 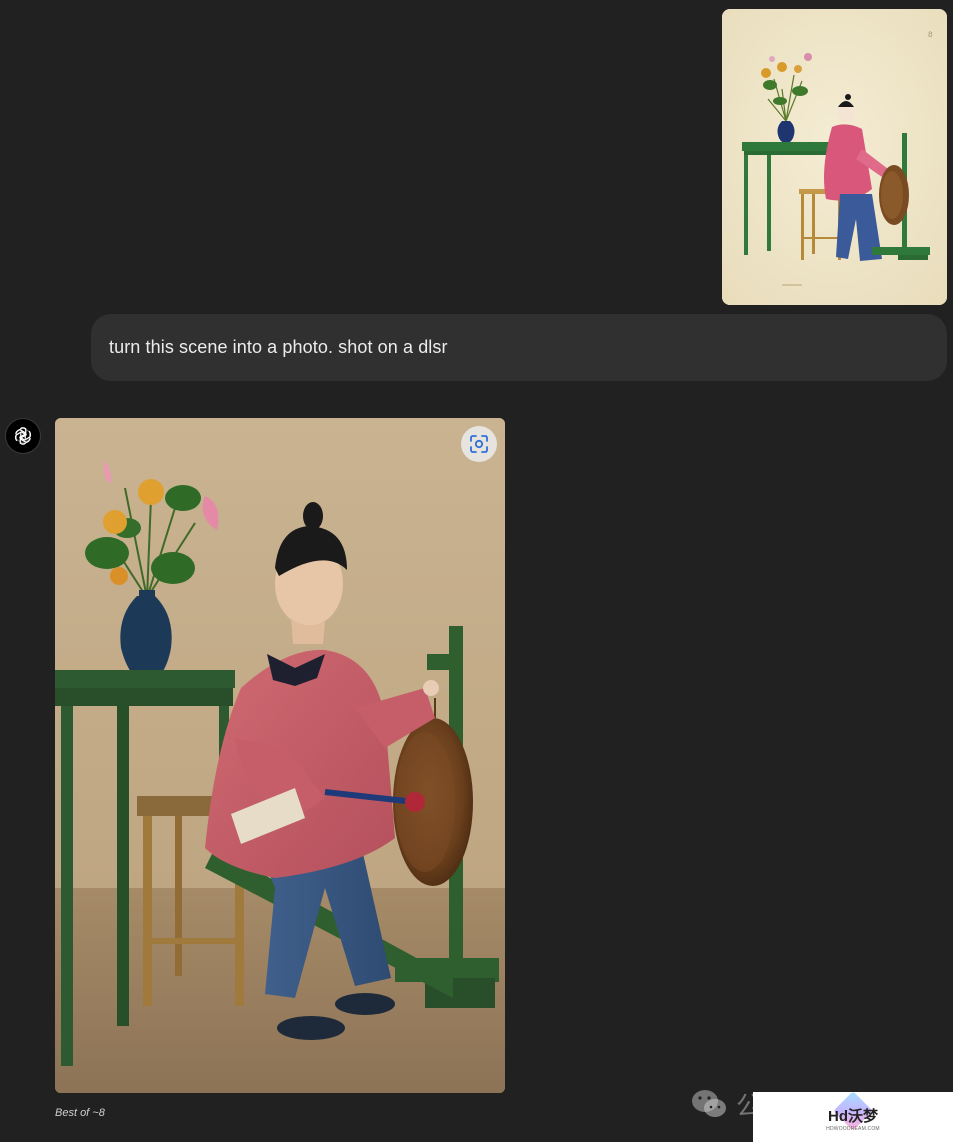 What do you see at coordinates (930, 35) in the screenshot?
I see `svg-text: 8` at bounding box center [930, 35].